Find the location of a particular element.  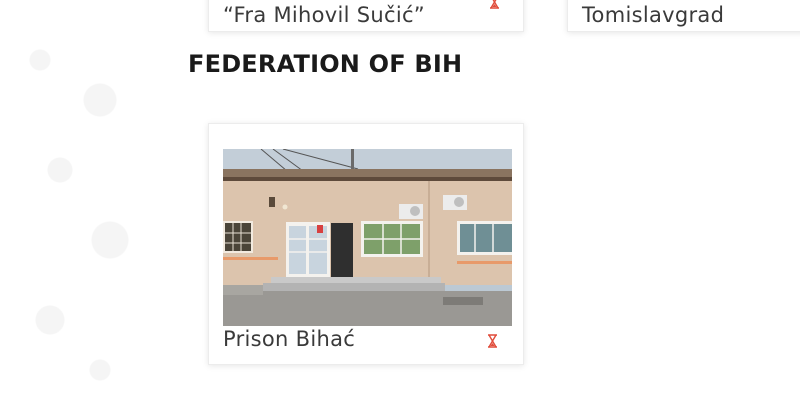

facility-card-title: Prison Bihać is located at coordinates (289, 339).